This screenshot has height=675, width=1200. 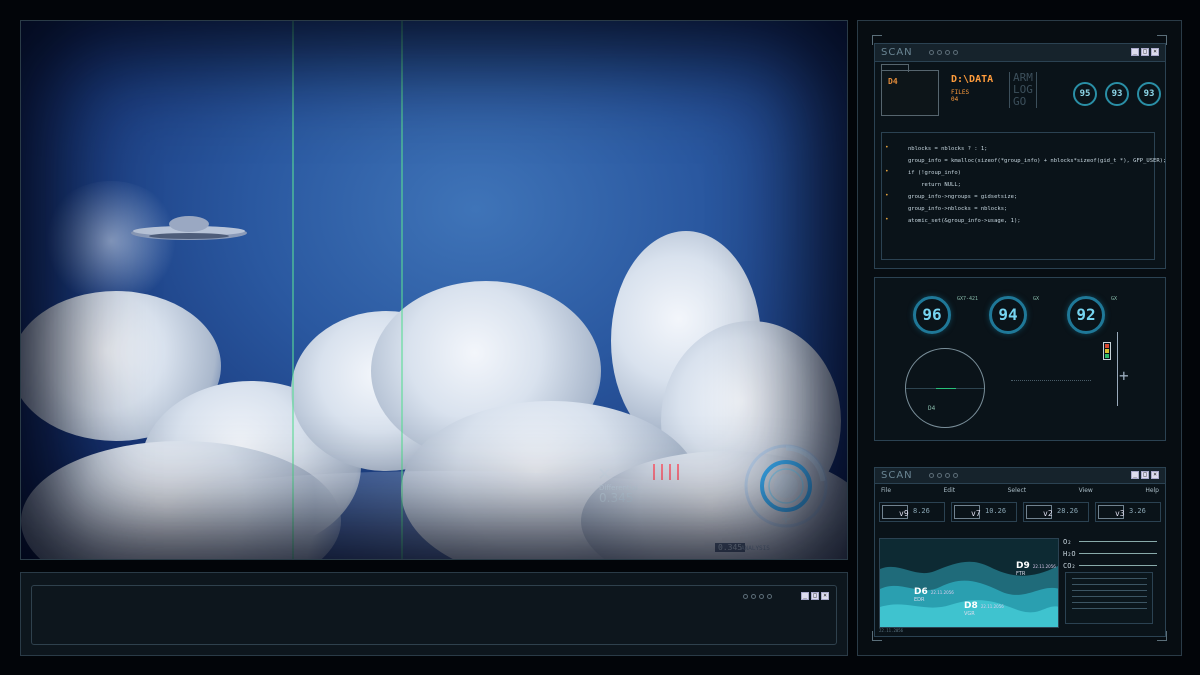 What do you see at coordinates (950, 490) in the screenshot?
I see `menu-edit: Edit` at bounding box center [950, 490].